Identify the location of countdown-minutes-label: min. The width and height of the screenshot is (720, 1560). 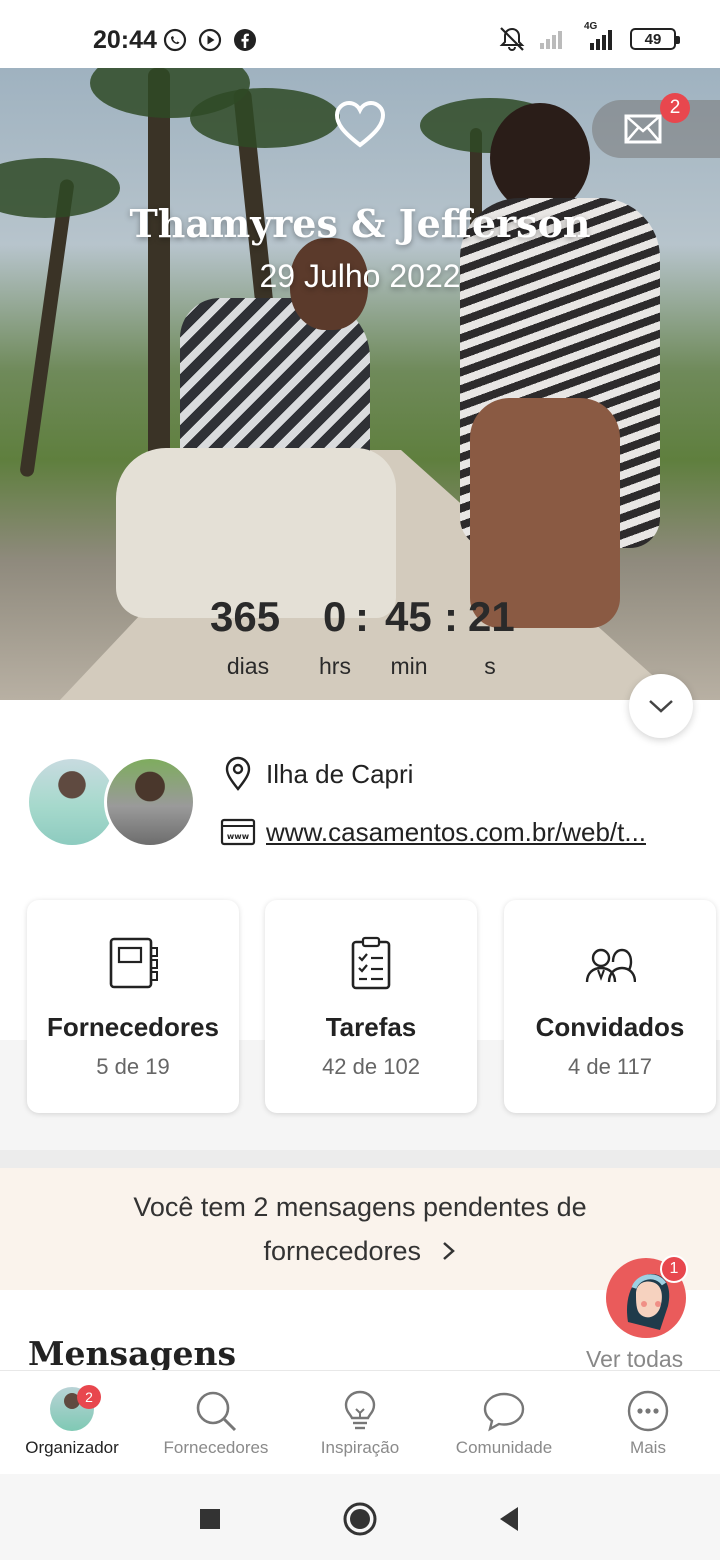
(409, 666).